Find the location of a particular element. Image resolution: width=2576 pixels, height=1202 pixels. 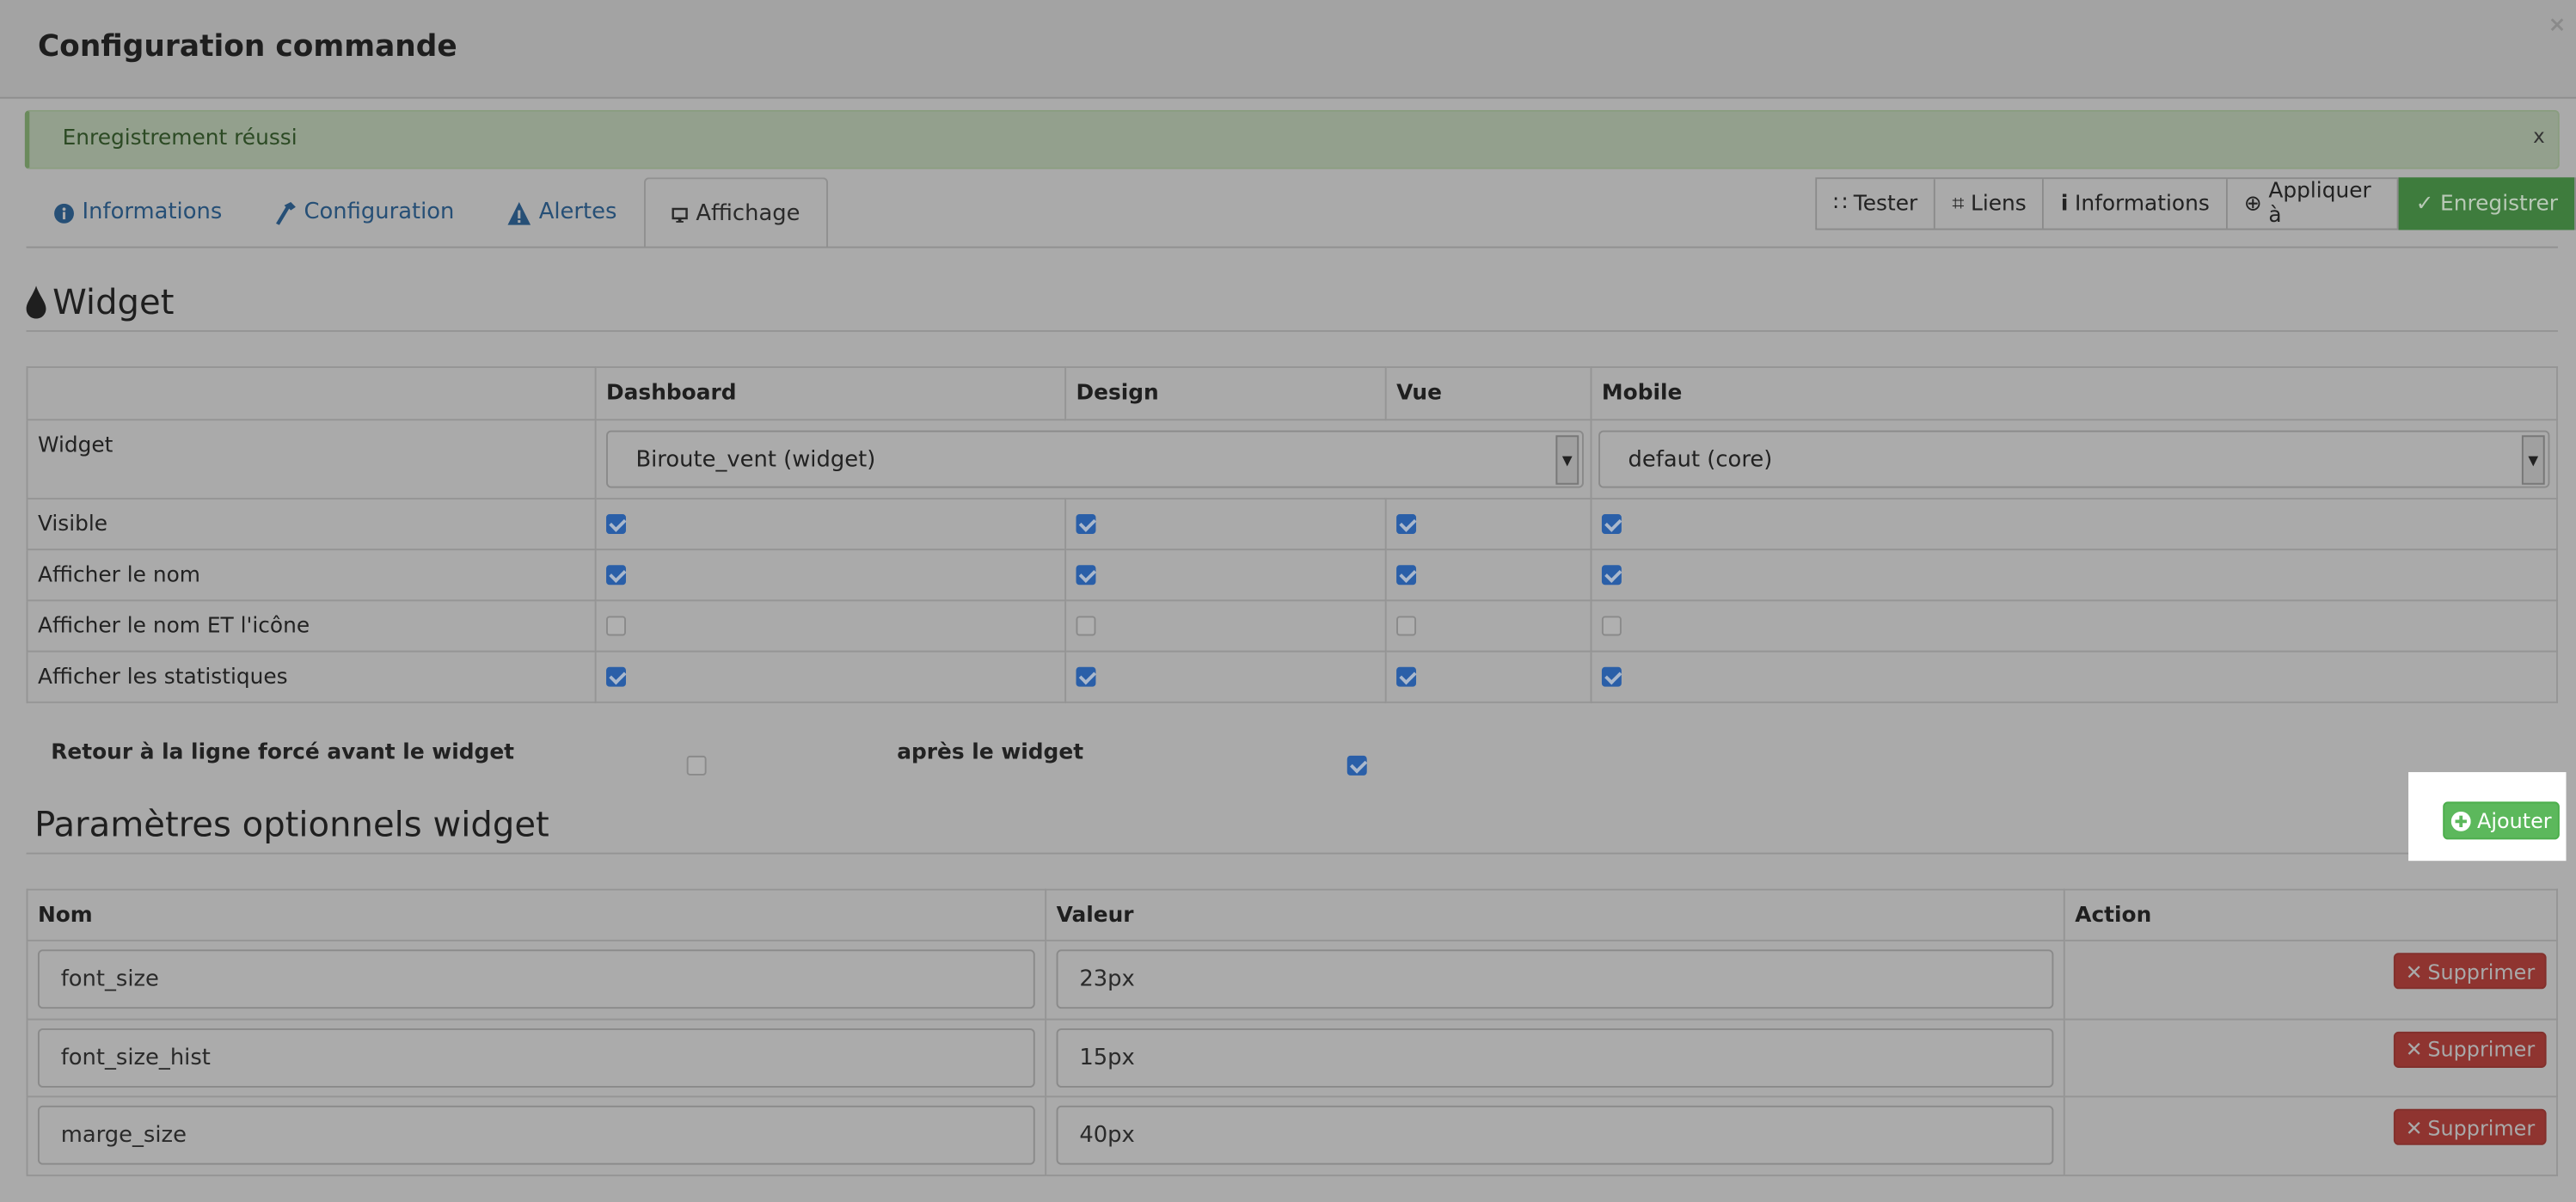

modal-header: Configuration commande × is located at coordinates (1288, 49).